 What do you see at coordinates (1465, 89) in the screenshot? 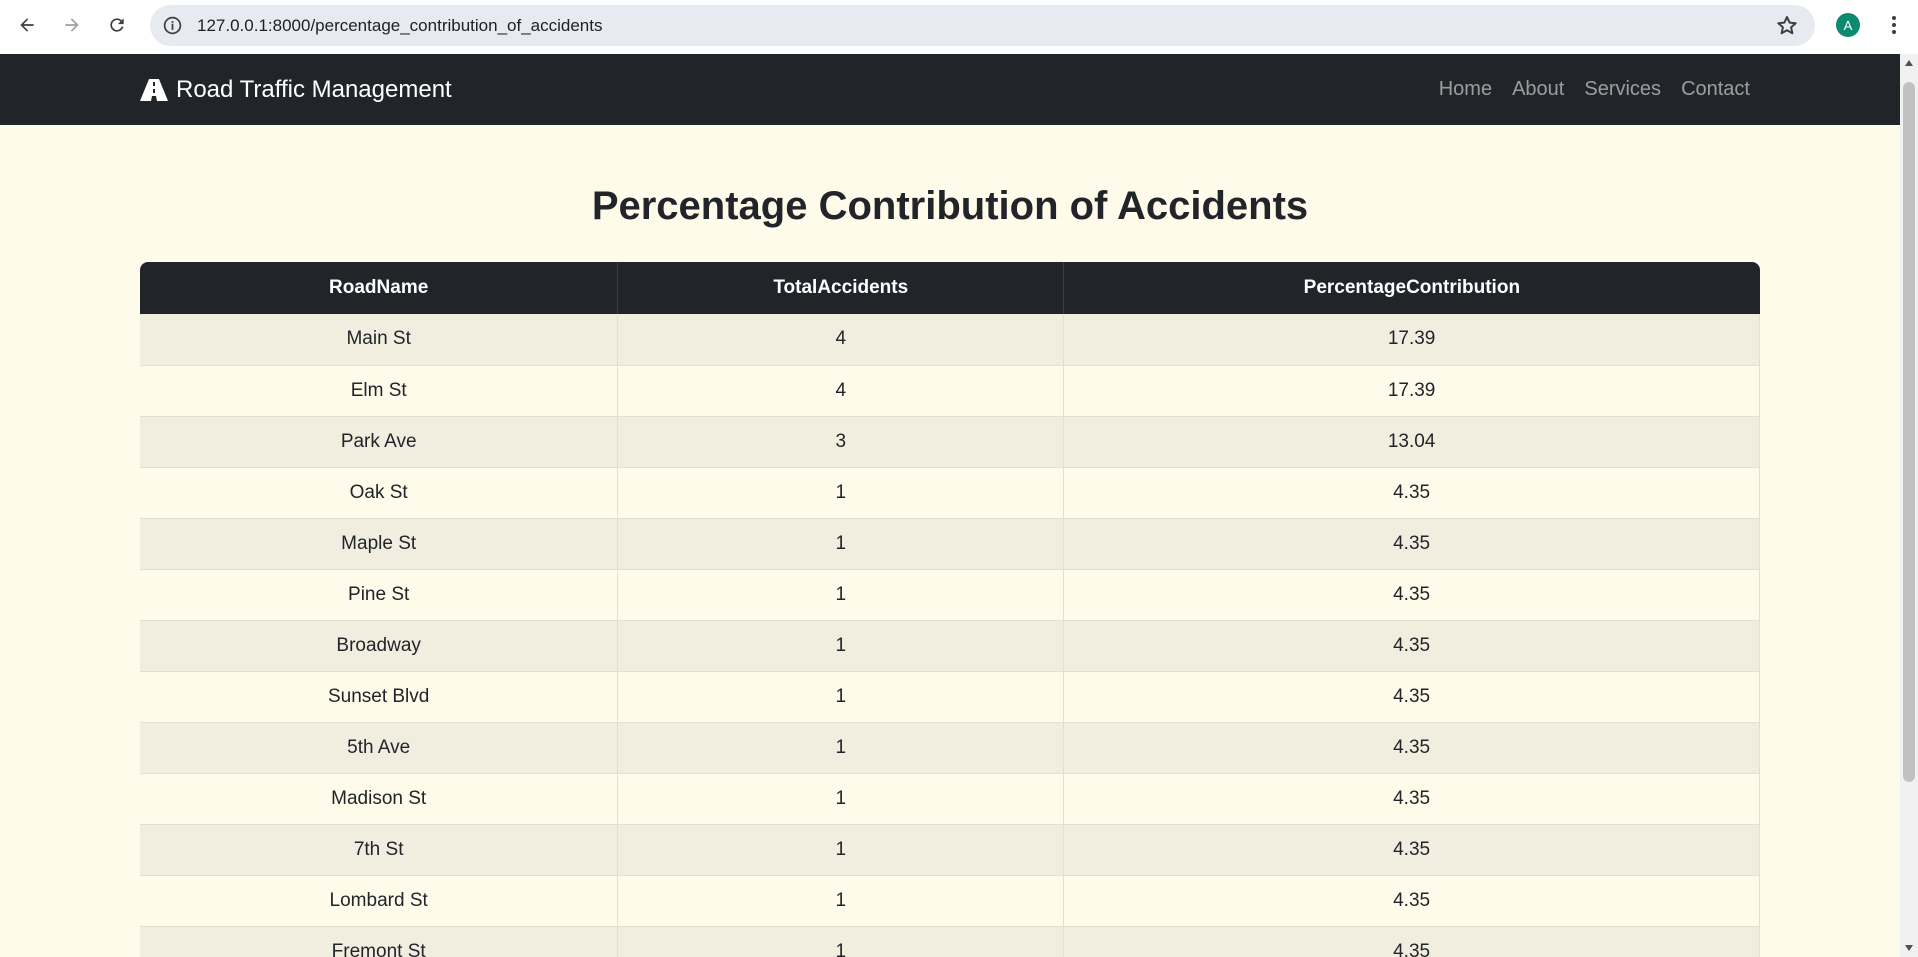
I see `nav-link-home: Home` at bounding box center [1465, 89].